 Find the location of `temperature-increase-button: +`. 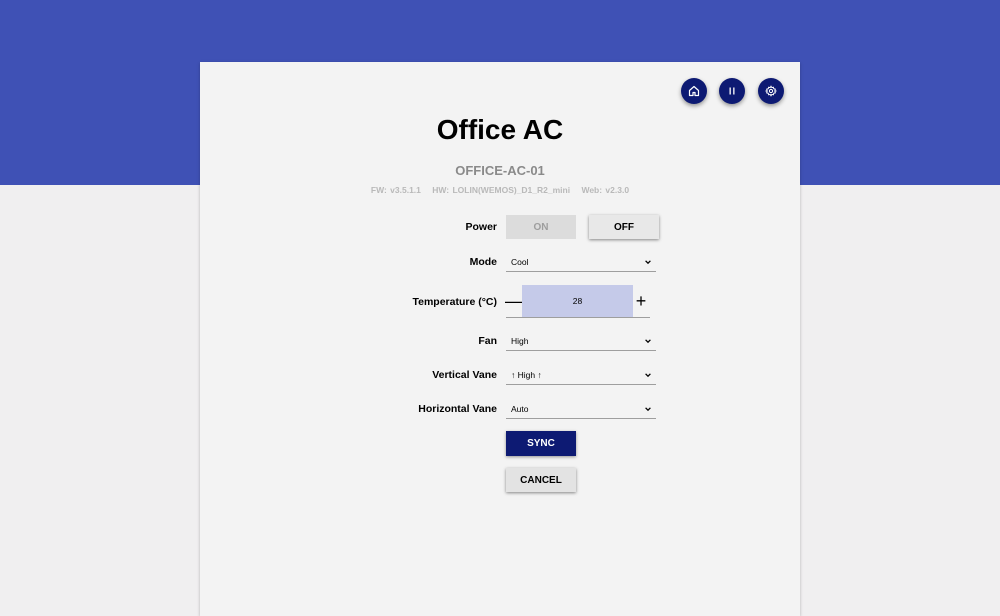

temperature-increase-button: + is located at coordinates (641, 301).